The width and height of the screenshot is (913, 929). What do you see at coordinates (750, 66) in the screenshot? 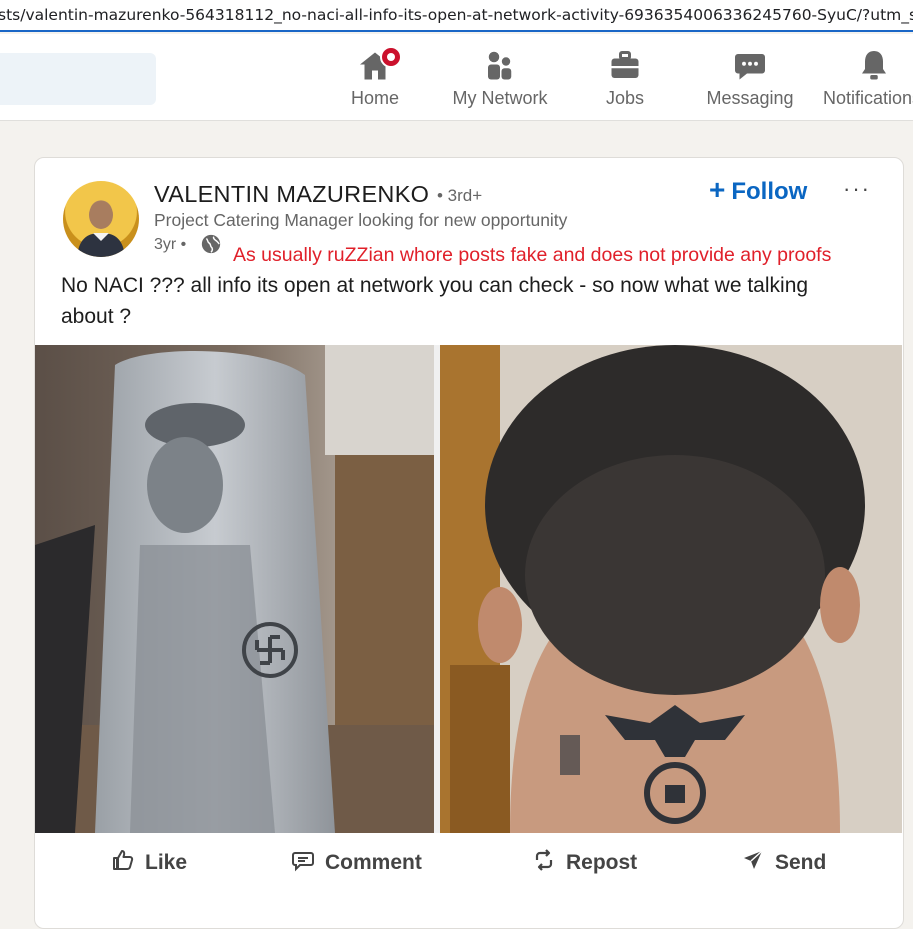
I see `chat-bubble-icon` at bounding box center [750, 66].